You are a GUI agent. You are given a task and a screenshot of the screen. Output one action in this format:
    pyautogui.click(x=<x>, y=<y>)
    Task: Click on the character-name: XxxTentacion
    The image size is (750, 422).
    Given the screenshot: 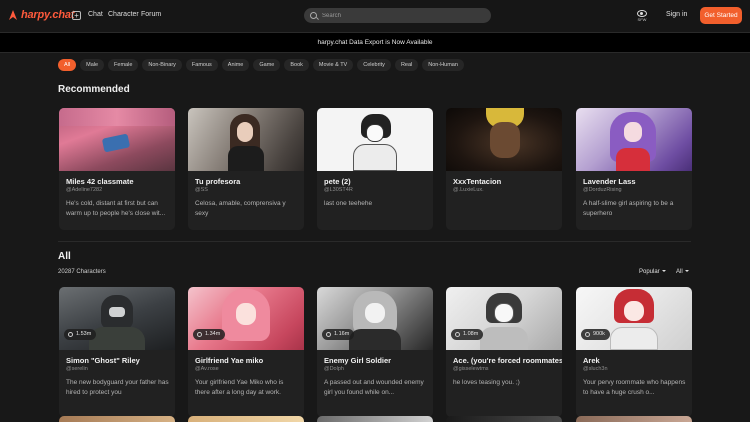 What is the action you would take?
    pyautogui.click(x=477, y=181)
    